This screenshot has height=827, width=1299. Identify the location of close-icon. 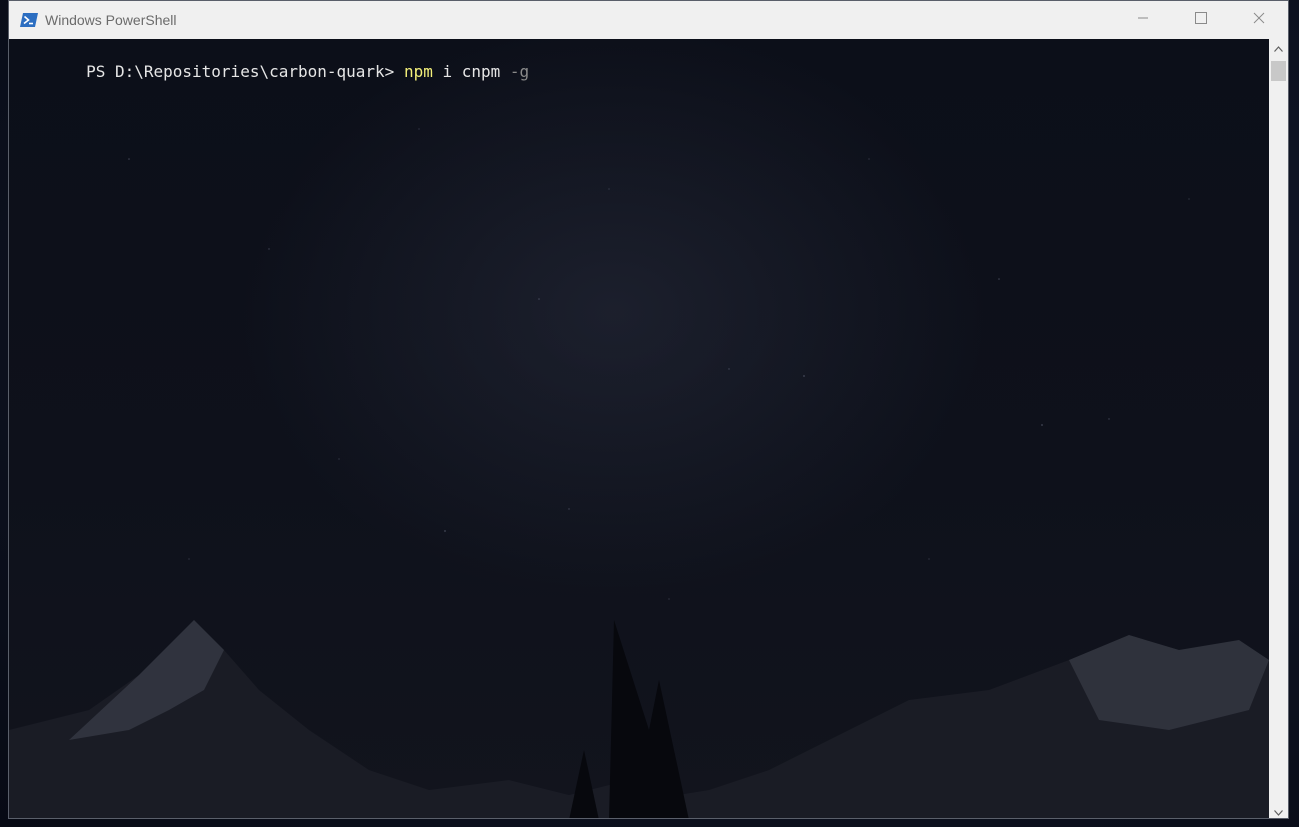
(1259, 20).